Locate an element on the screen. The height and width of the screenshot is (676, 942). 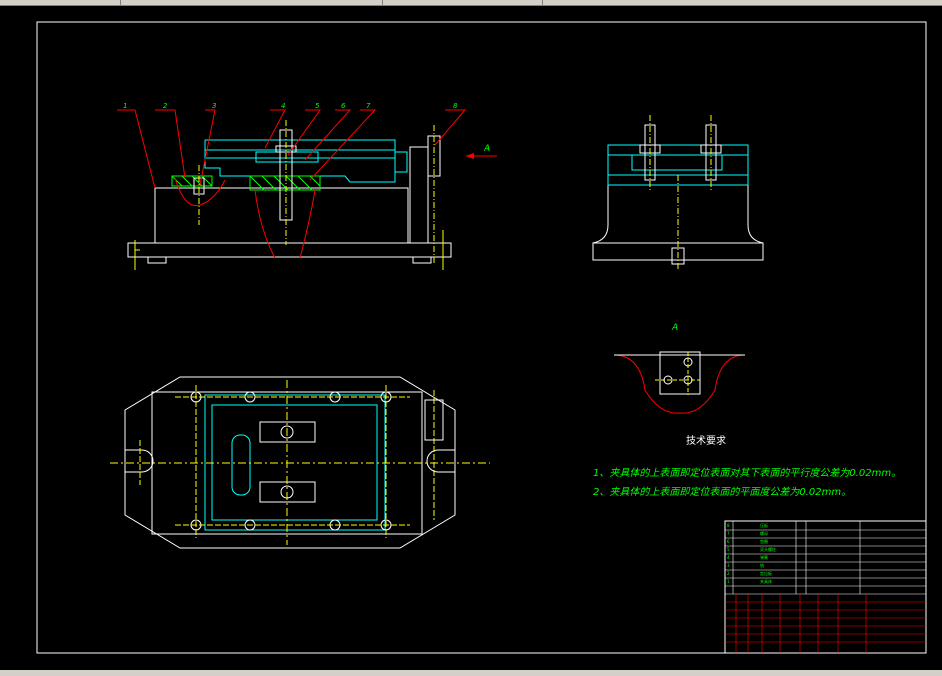
view-arrow-label: A is located at coordinates (486, 149).